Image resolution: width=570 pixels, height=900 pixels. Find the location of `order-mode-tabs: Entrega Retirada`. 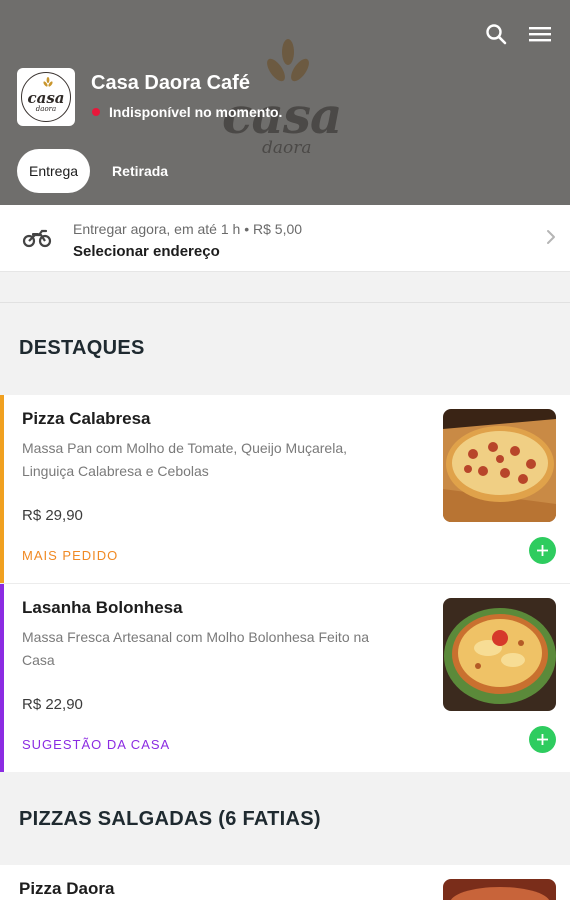

order-mode-tabs: Entrega Retirada is located at coordinates (92, 171).